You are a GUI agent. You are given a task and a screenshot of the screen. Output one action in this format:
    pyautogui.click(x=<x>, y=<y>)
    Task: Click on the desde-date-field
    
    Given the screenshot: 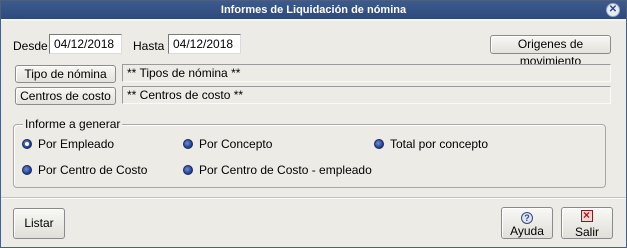 What is the action you would take?
    pyautogui.click(x=85, y=44)
    